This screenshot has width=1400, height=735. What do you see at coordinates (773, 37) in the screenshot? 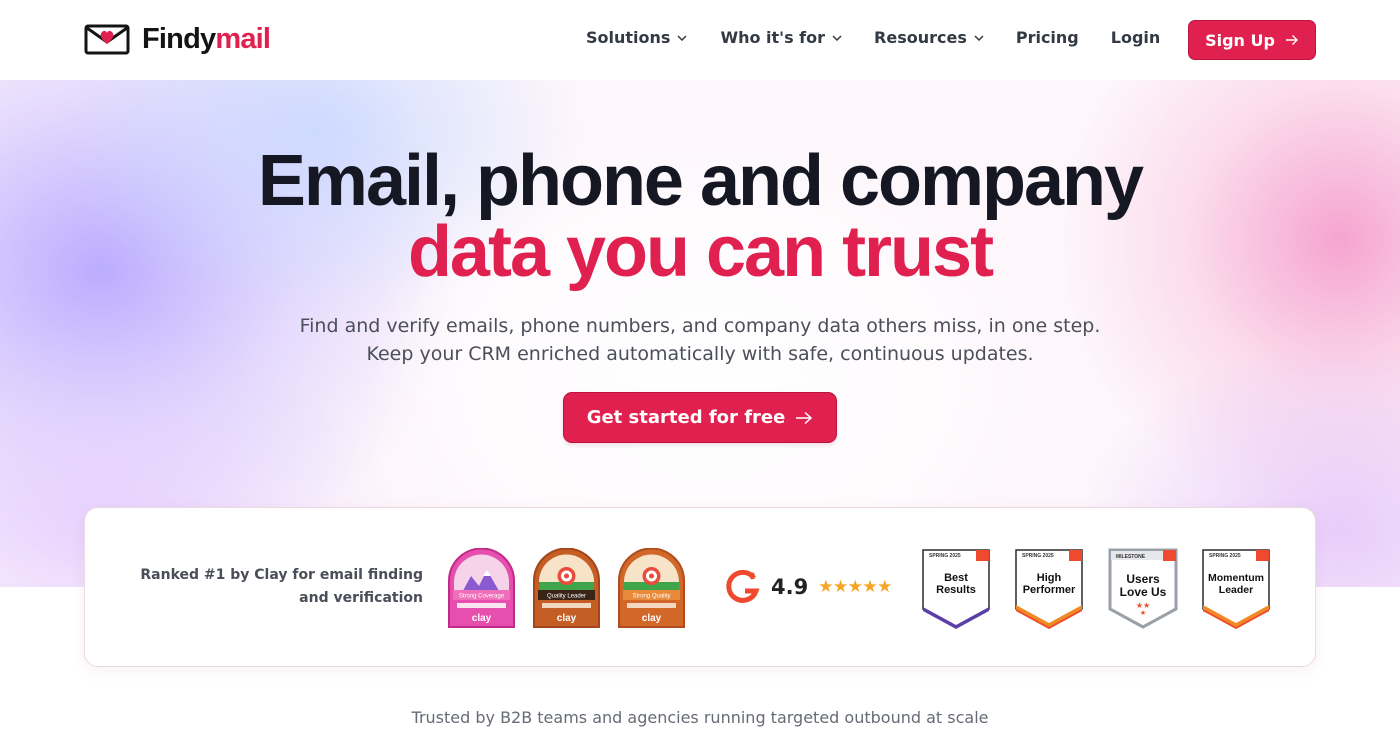
I see `nav-who-its-for-label: Who it's for` at bounding box center [773, 37].